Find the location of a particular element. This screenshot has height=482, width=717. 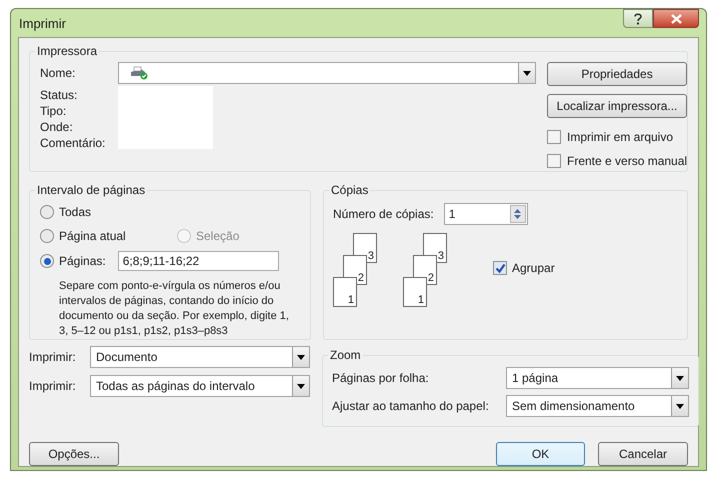

group-label: Cópias is located at coordinates (349, 190).